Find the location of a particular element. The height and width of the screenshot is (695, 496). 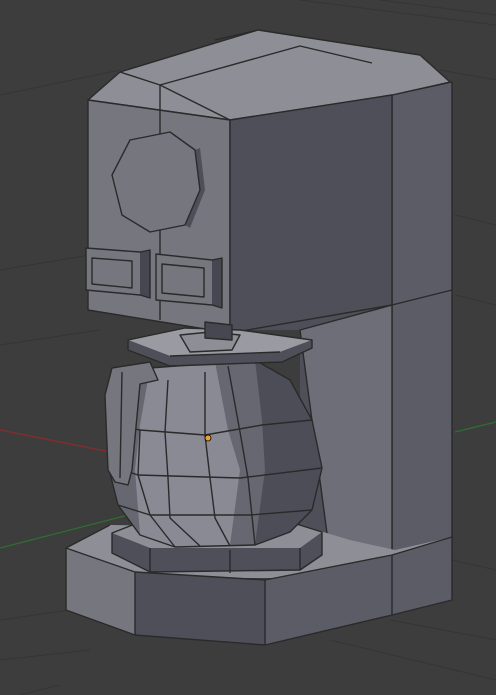

base-front is located at coordinates (200, 608).